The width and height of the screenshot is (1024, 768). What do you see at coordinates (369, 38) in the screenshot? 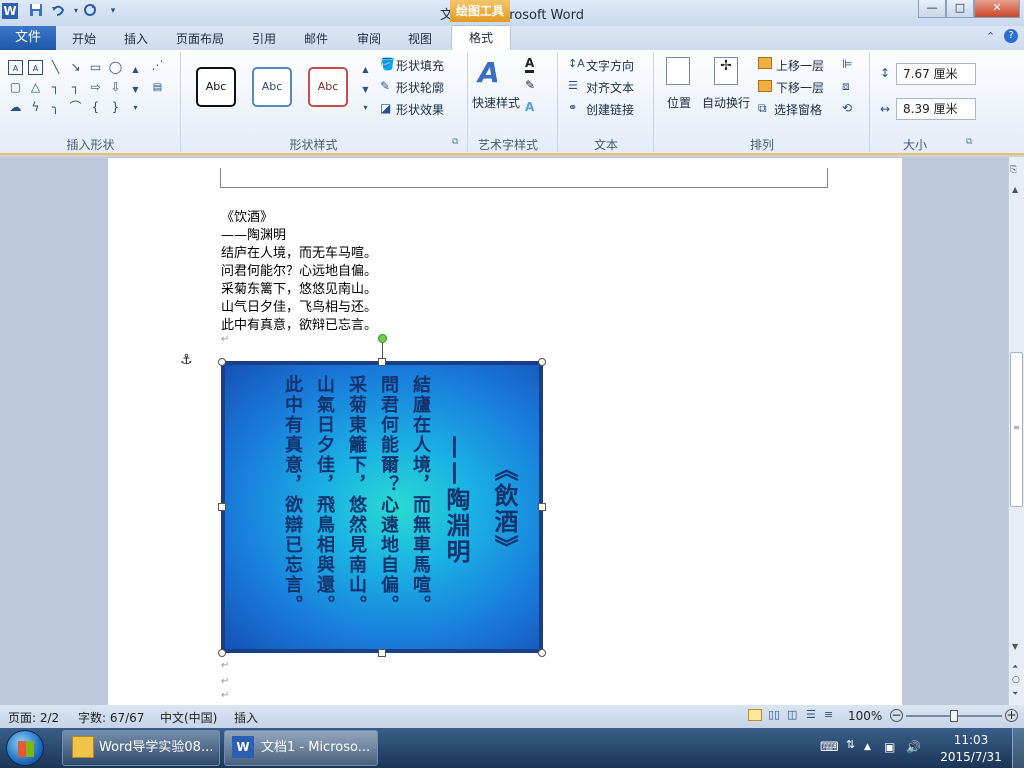
I see `tab-review: 审阅` at bounding box center [369, 38].